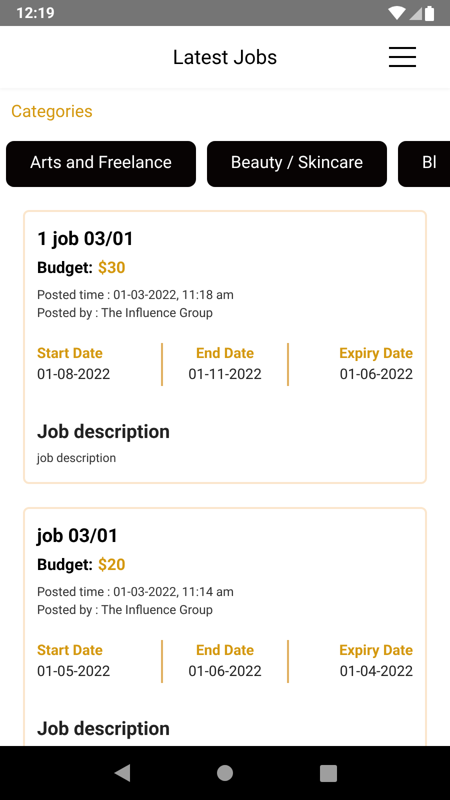  What do you see at coordinates (78, 535) in the screenshot?
I see `job-title: job 03/01` at bounding box center [78, 535].